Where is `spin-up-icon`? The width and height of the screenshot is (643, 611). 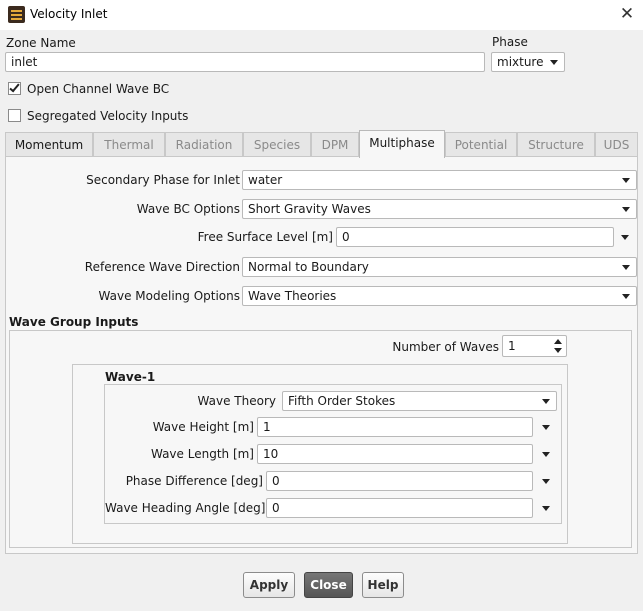 spin-up-icon is located at coordinates (558, 341).